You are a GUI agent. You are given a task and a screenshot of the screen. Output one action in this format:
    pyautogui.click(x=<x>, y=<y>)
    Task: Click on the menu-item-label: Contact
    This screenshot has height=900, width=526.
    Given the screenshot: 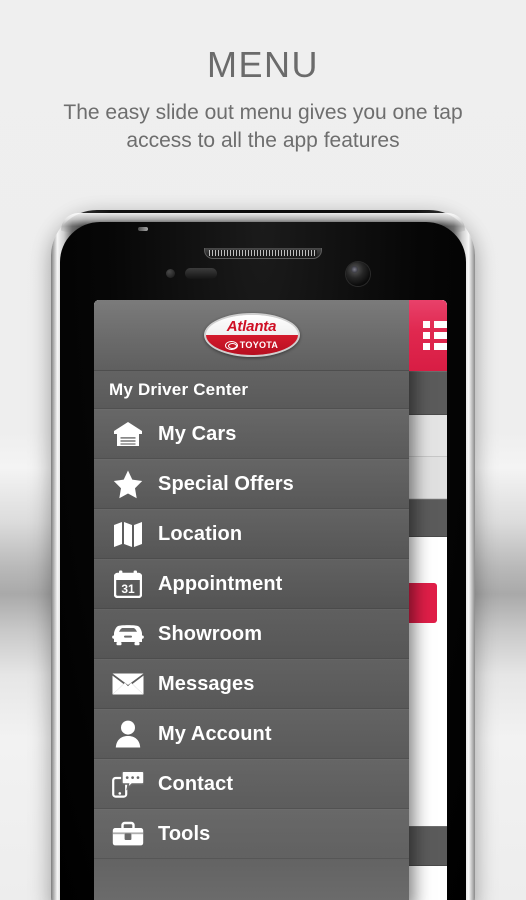 What is the action you would take?
    pyautogui.click(x=196, y=783)
    